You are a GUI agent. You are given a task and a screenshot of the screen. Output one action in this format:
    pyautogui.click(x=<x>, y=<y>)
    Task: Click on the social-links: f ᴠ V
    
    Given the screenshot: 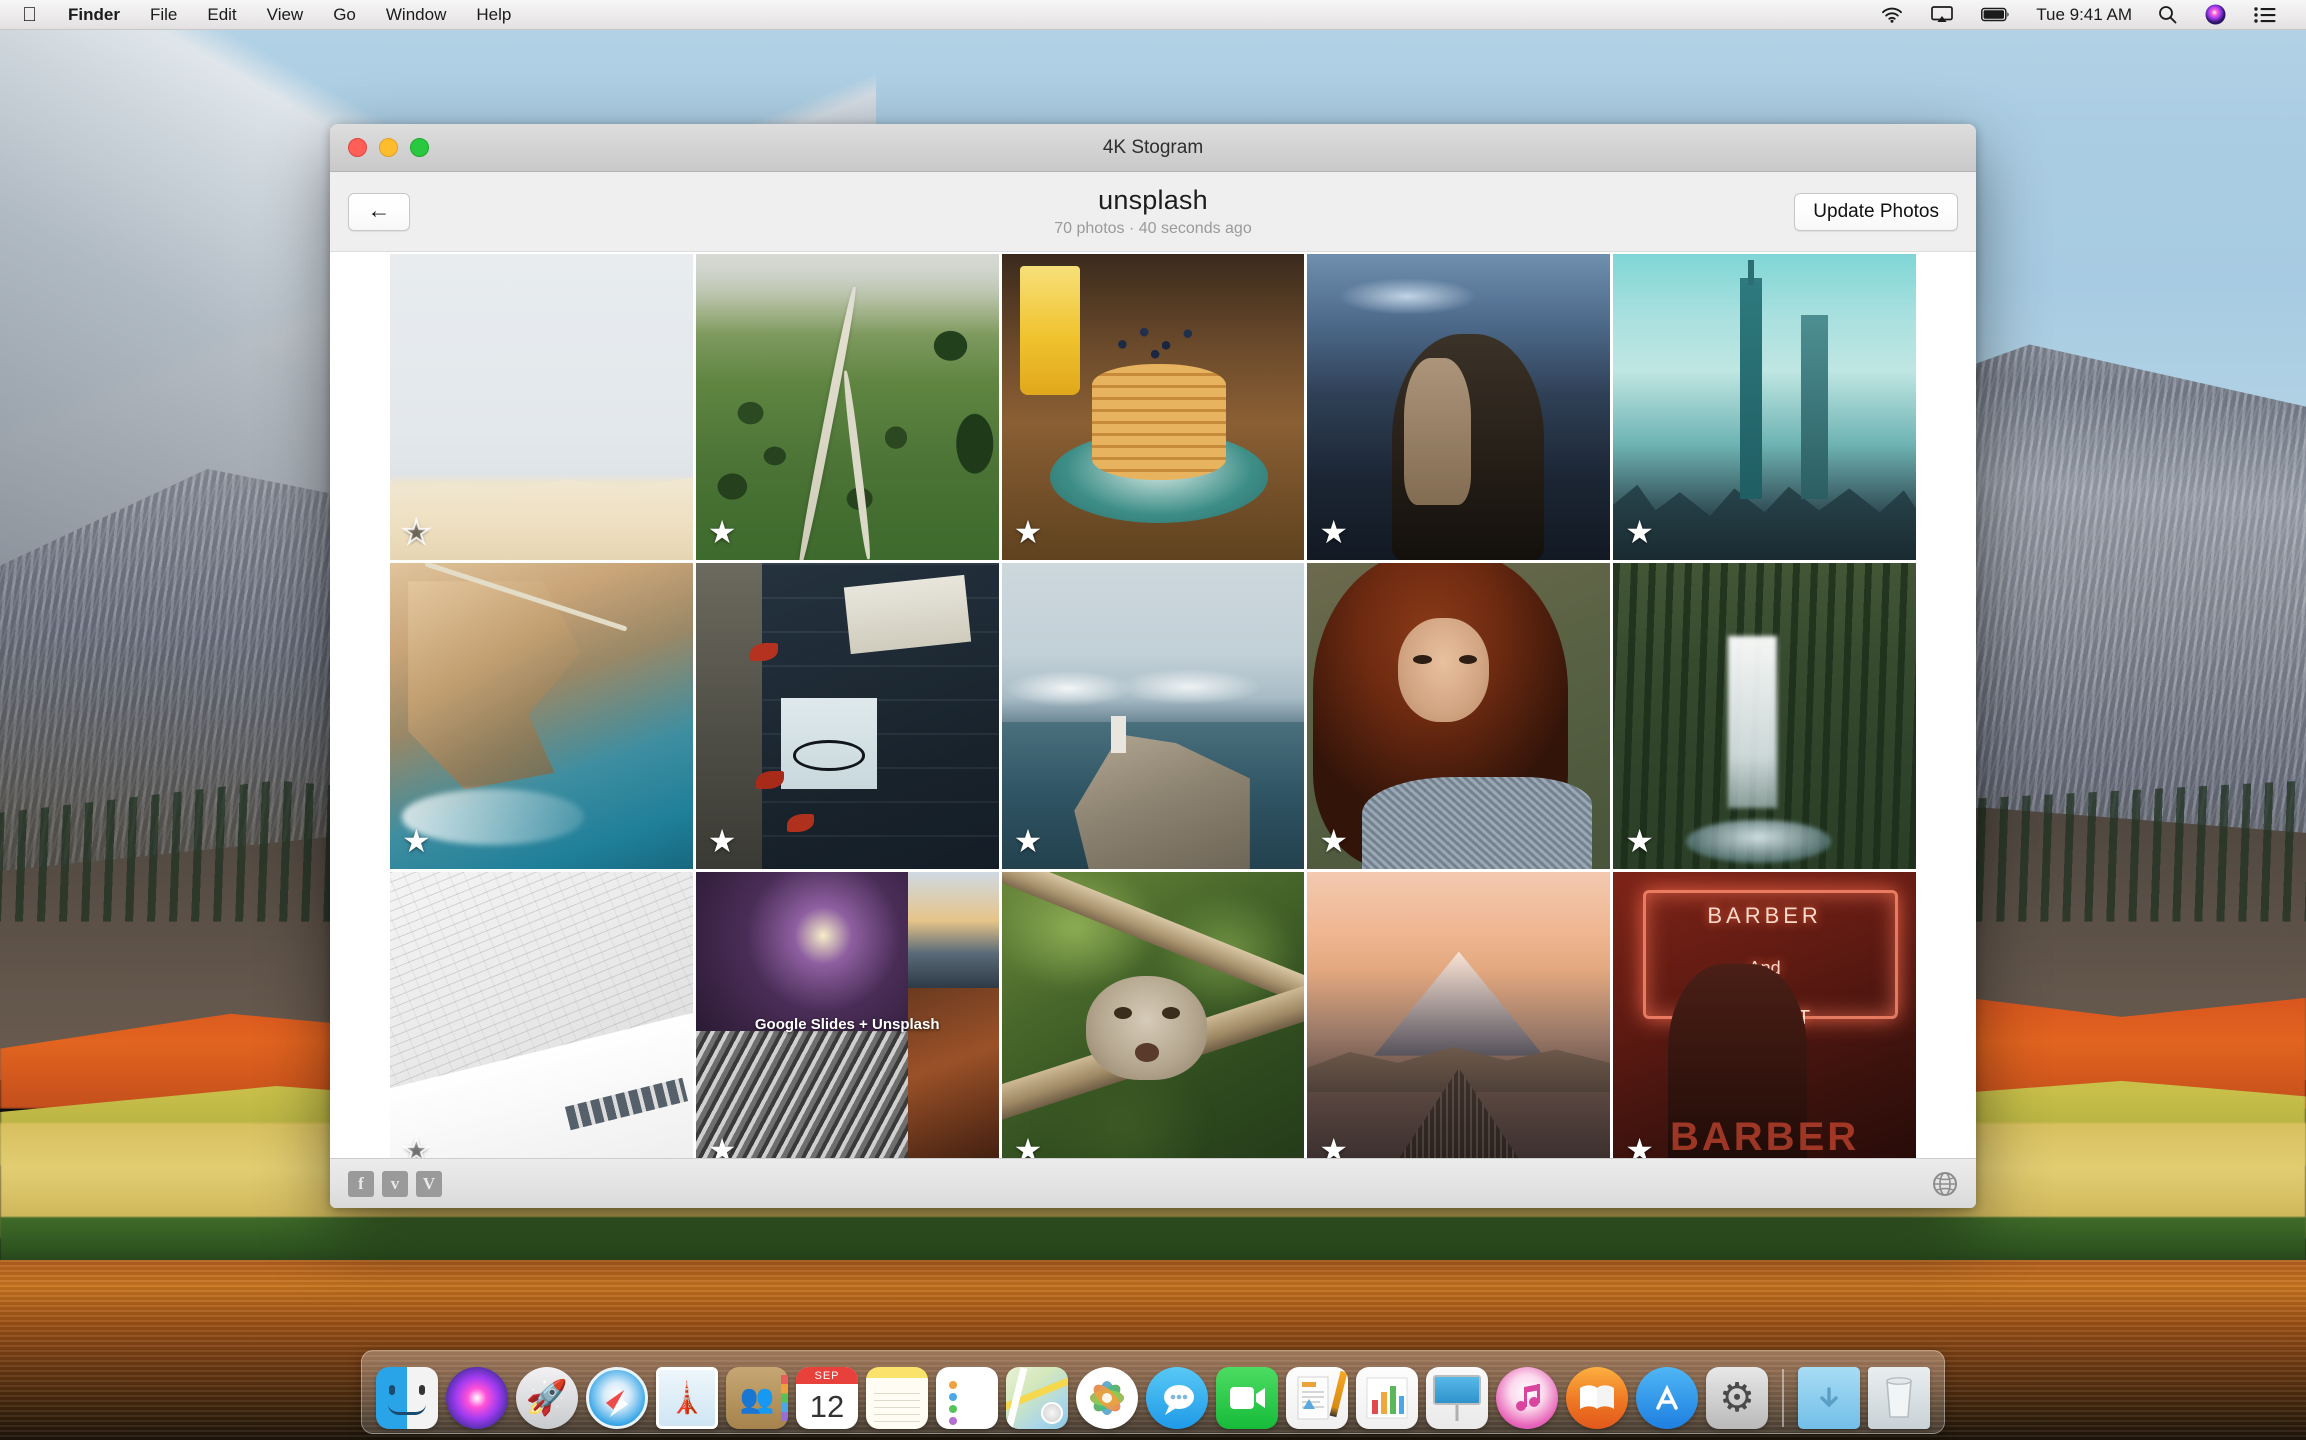 What is the action you would take?
    pyautogui.click(x=395, y=1183)
    